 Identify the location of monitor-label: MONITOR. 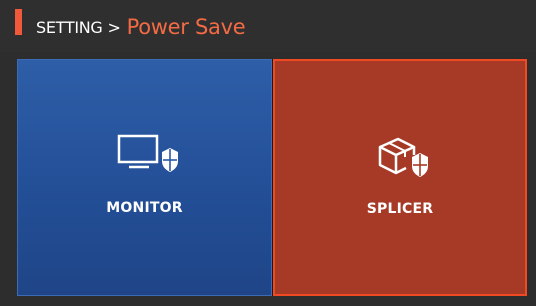
(144, 208).